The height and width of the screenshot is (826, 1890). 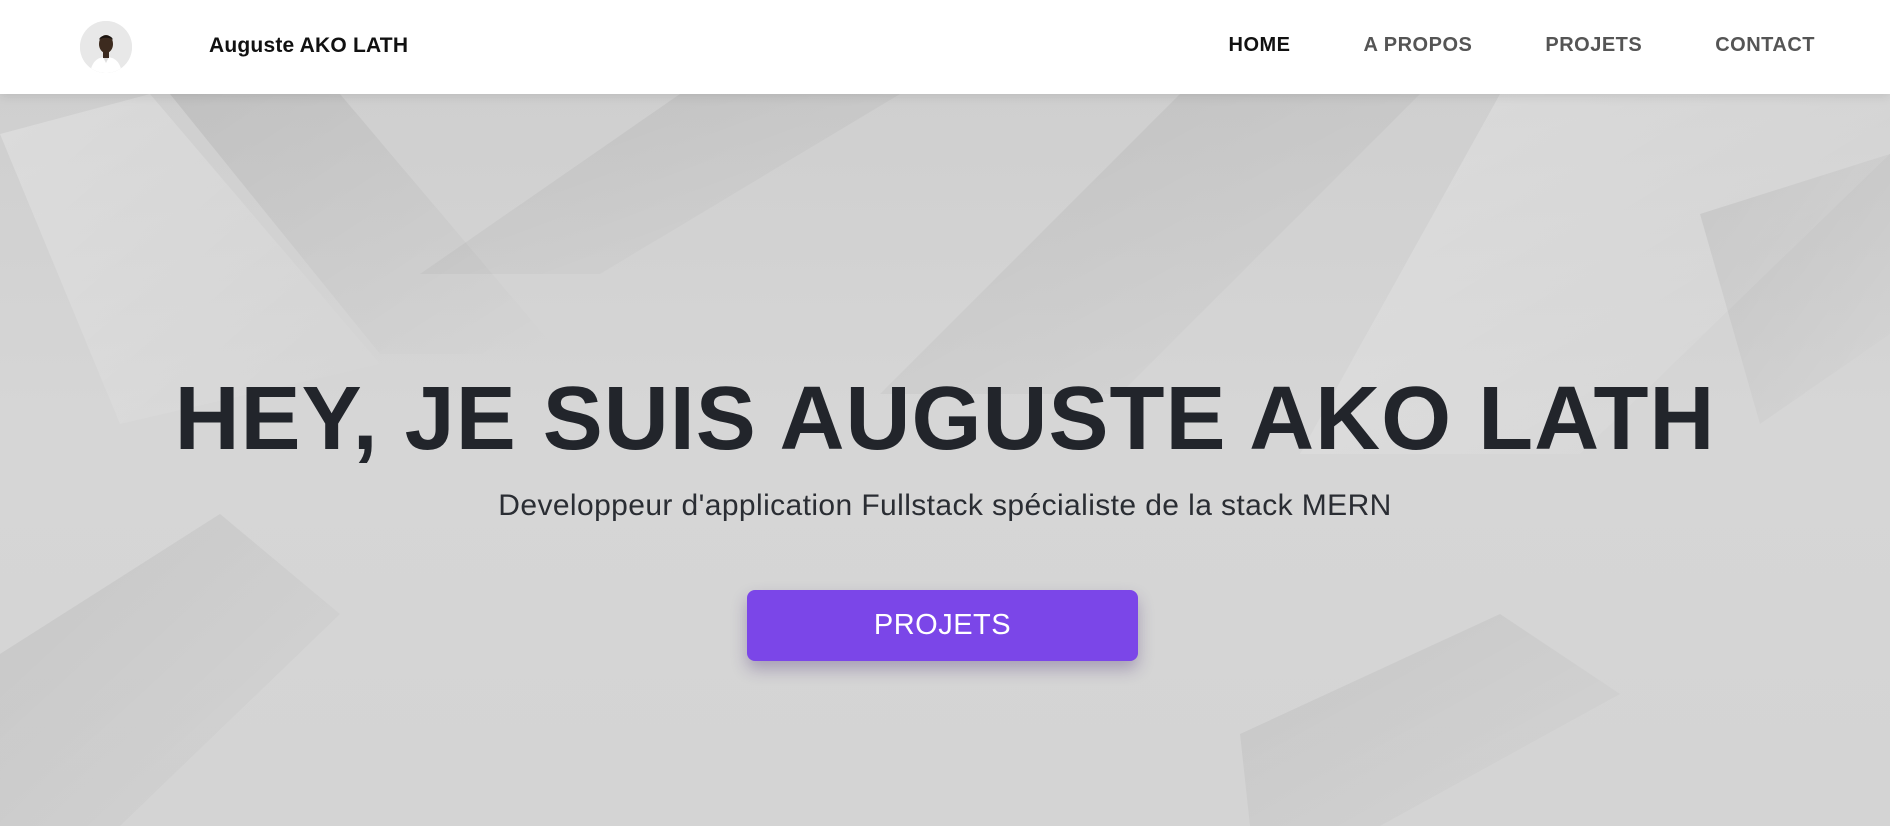 What do you see at coordinates (945, 419) in the screenshot?
I see `hero-title: HEY, JE SUIS AUGUSTE AKO LATH` at bounding box center [945, 419].